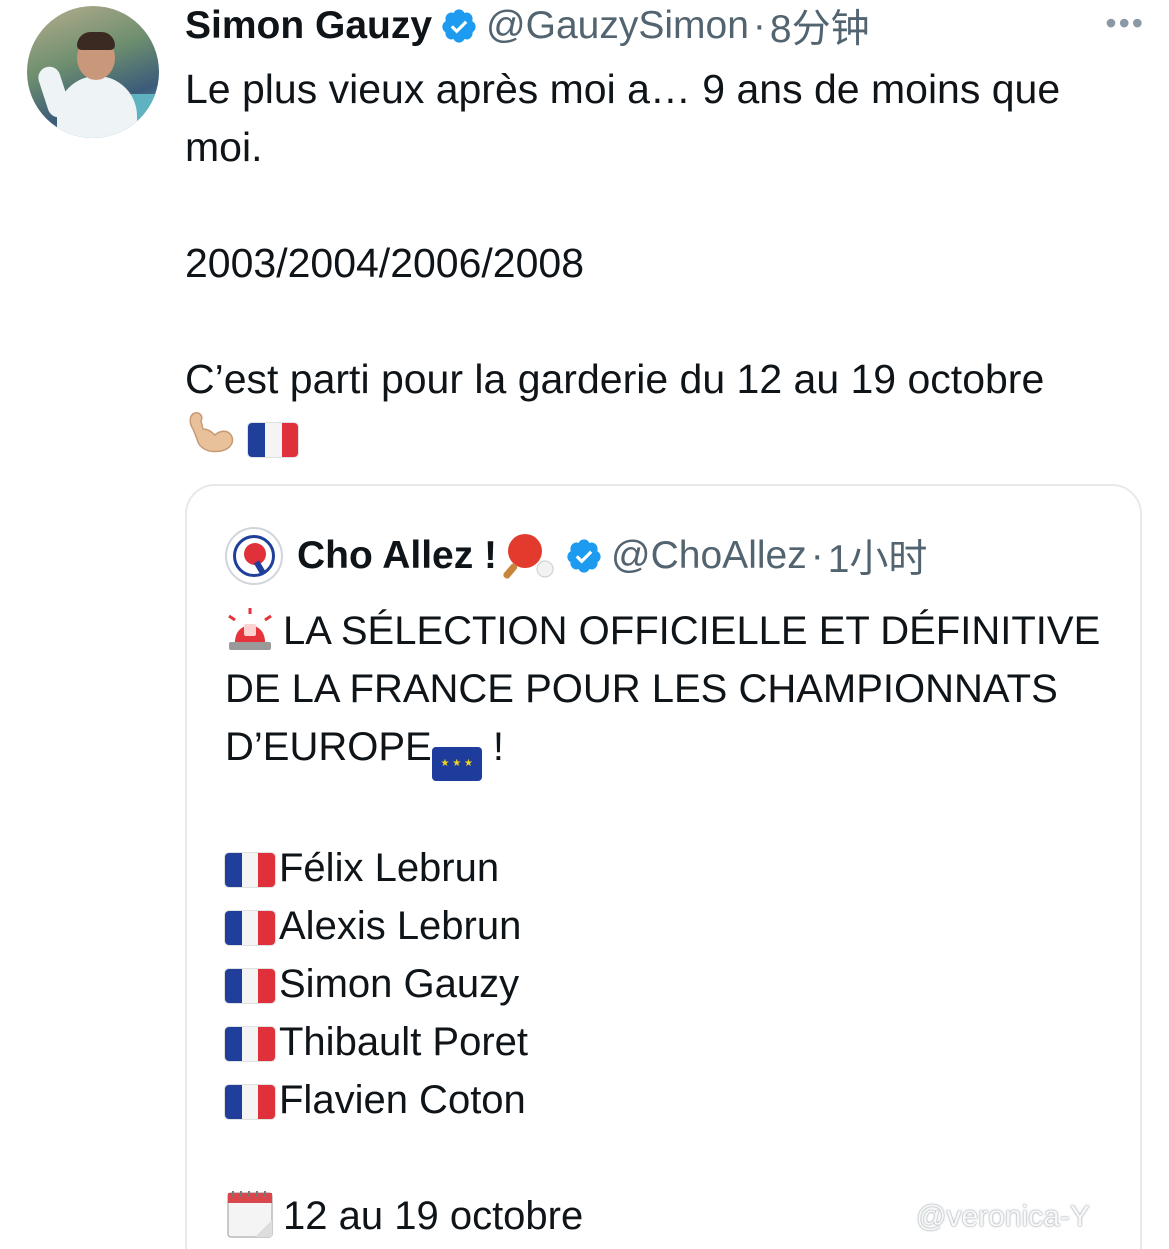 The height and width of the screenshot is (1249, 1169). I want to click on player-item: Alexis Lebrun, so click(665, 926).